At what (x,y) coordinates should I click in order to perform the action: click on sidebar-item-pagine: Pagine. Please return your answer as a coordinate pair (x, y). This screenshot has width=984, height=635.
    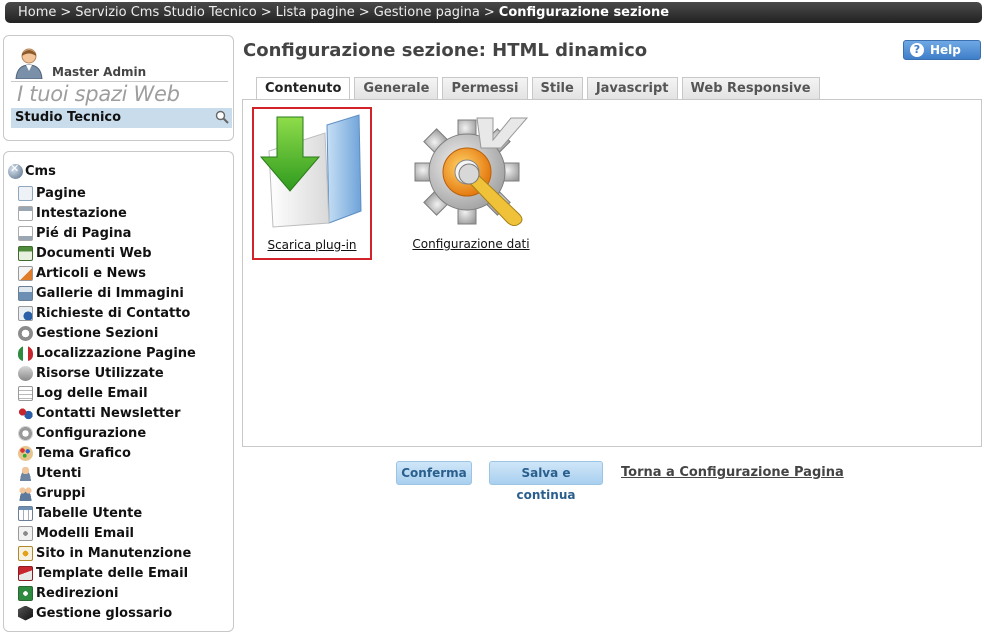
    Looking at the image, I should click on (107, 193).